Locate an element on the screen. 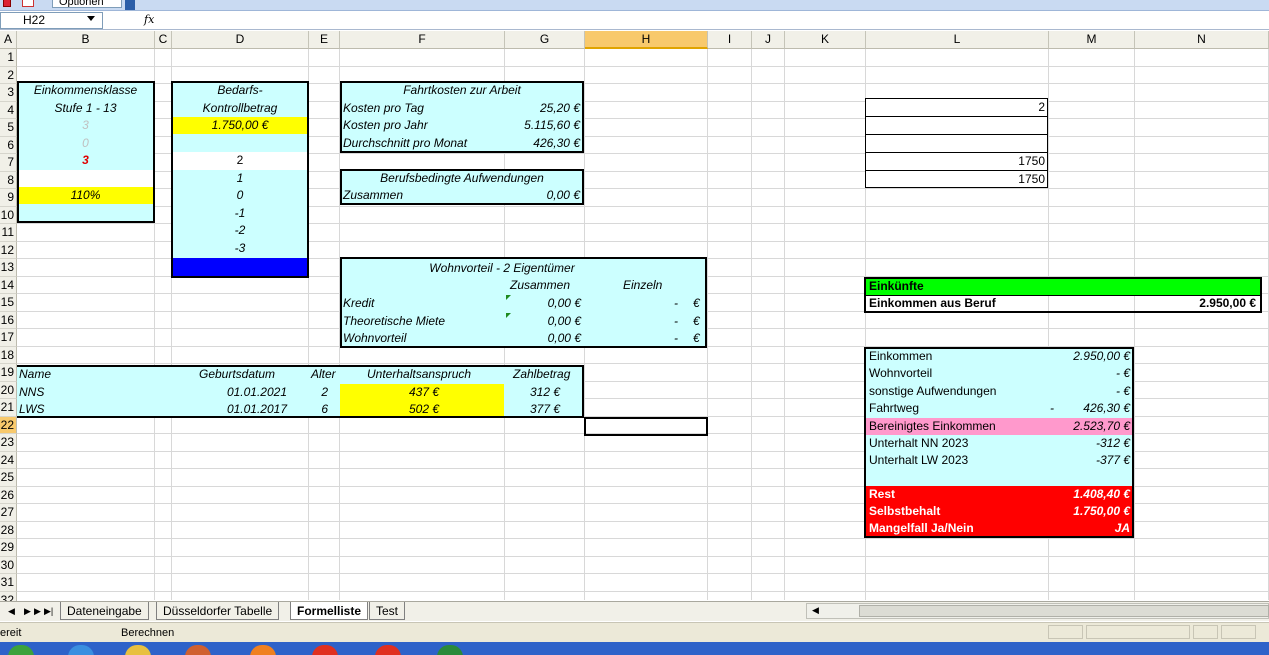 The image size is (1269, 655). selbstbehalt-value: 1.750,00 € is located at coordinates (1073, 511).